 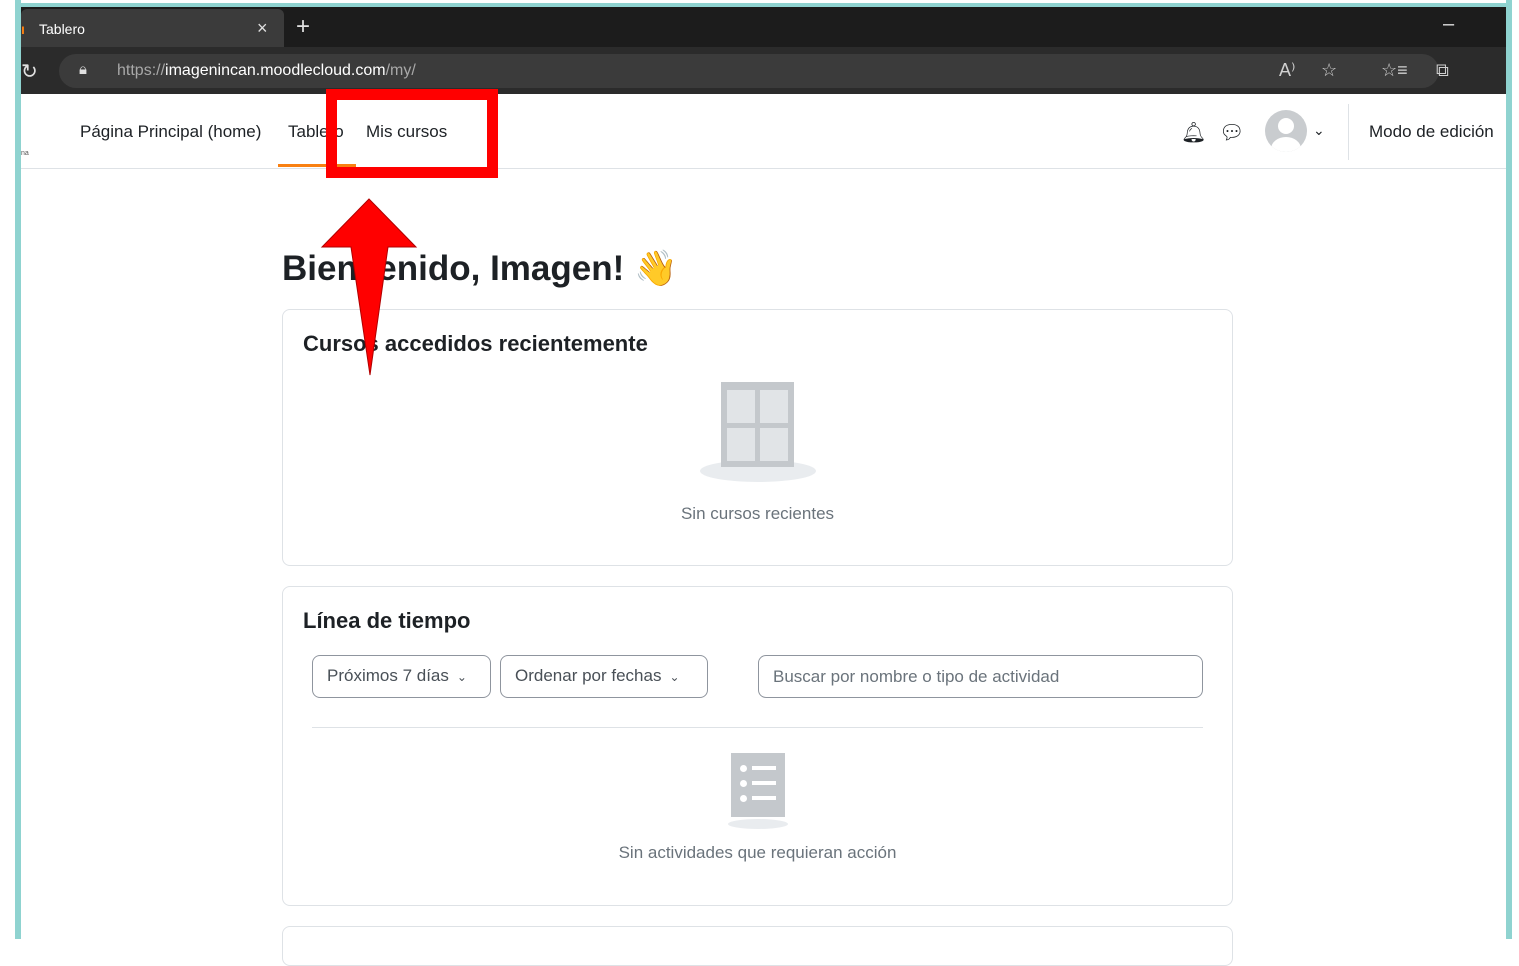 I want to click on nav-item-home: Página Principal (home), so click(x=170, y=132).